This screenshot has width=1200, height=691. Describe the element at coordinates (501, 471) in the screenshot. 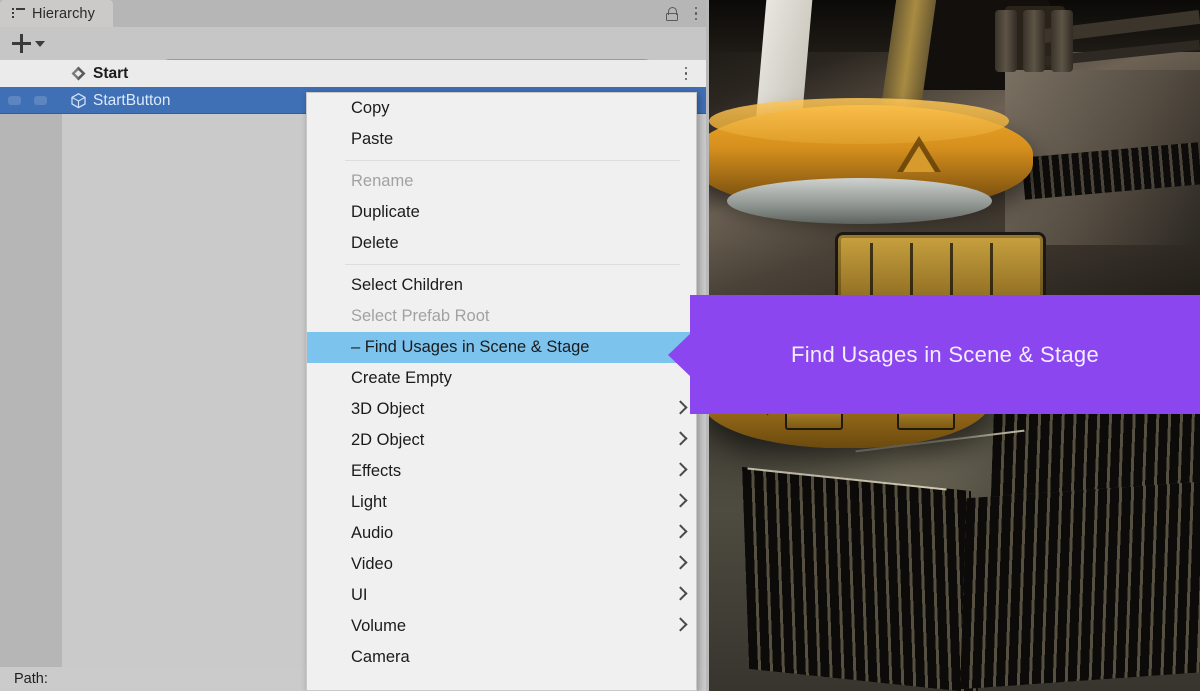

I see `menu-item-effects: Effects` at that location.